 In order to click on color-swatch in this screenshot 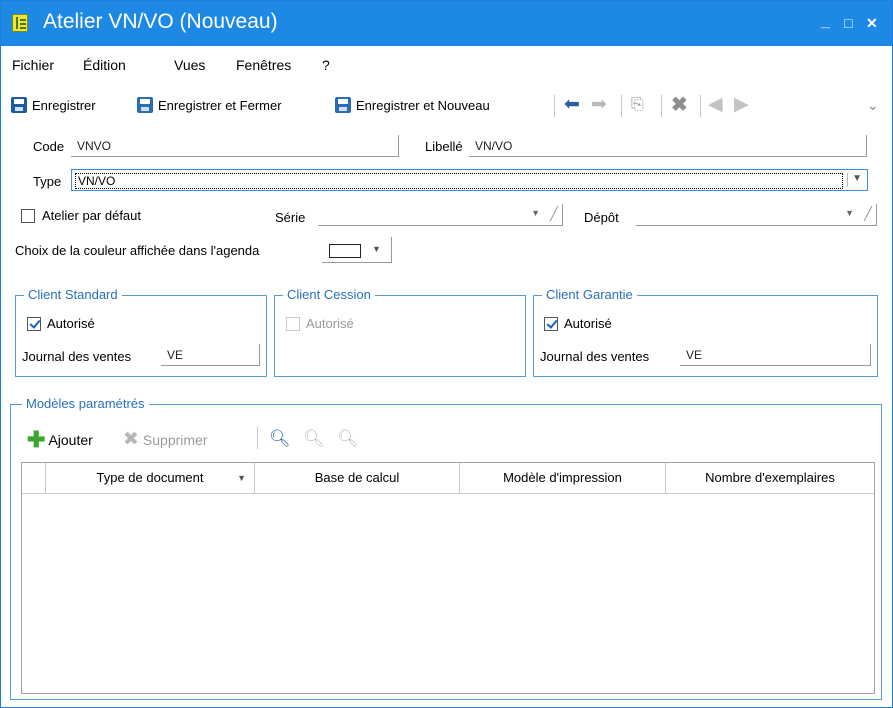, I will do `click(345, 251)`.